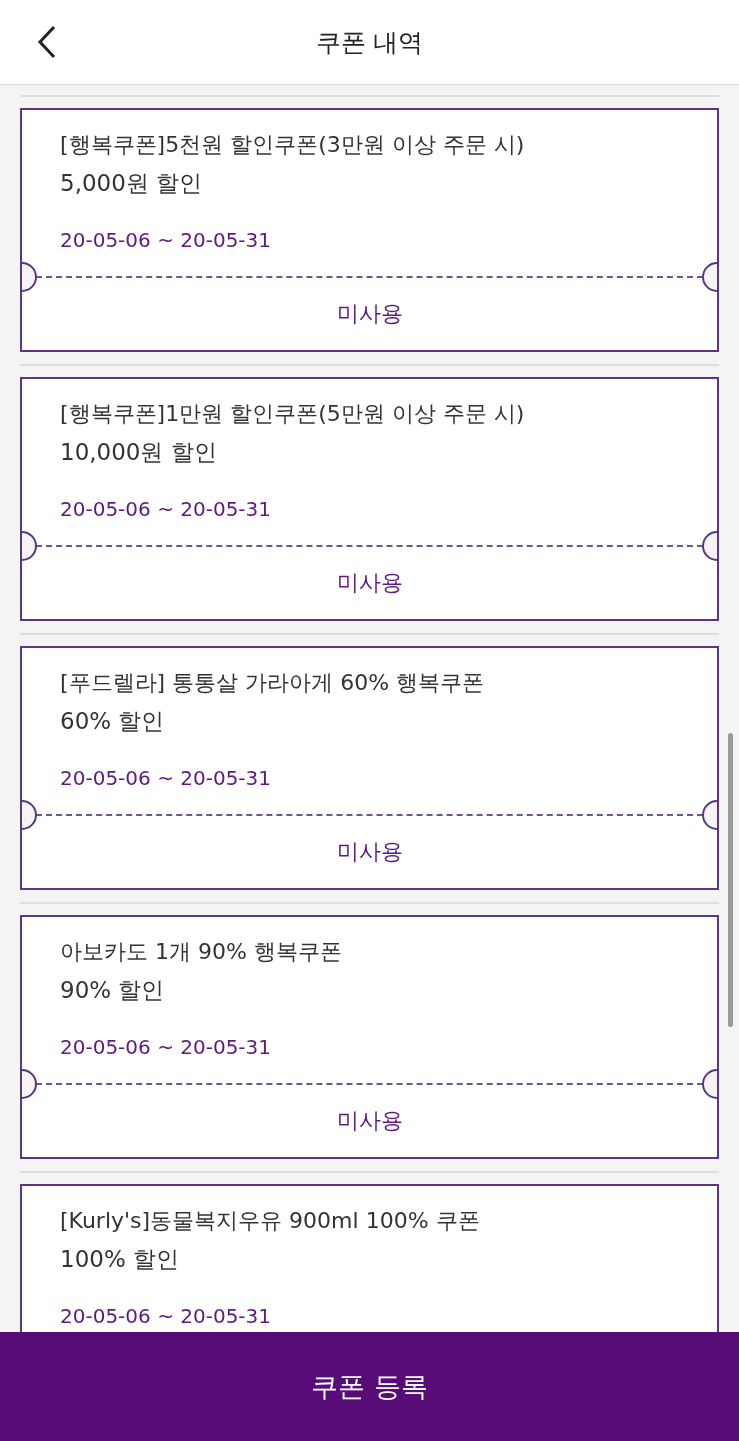  I want to click on coupon-card: [Kurly's]동물복지우유 900ml 100% 쿠폰 100% 할인 20-05-06 ~ 20-05-31, so click(369, 1258).